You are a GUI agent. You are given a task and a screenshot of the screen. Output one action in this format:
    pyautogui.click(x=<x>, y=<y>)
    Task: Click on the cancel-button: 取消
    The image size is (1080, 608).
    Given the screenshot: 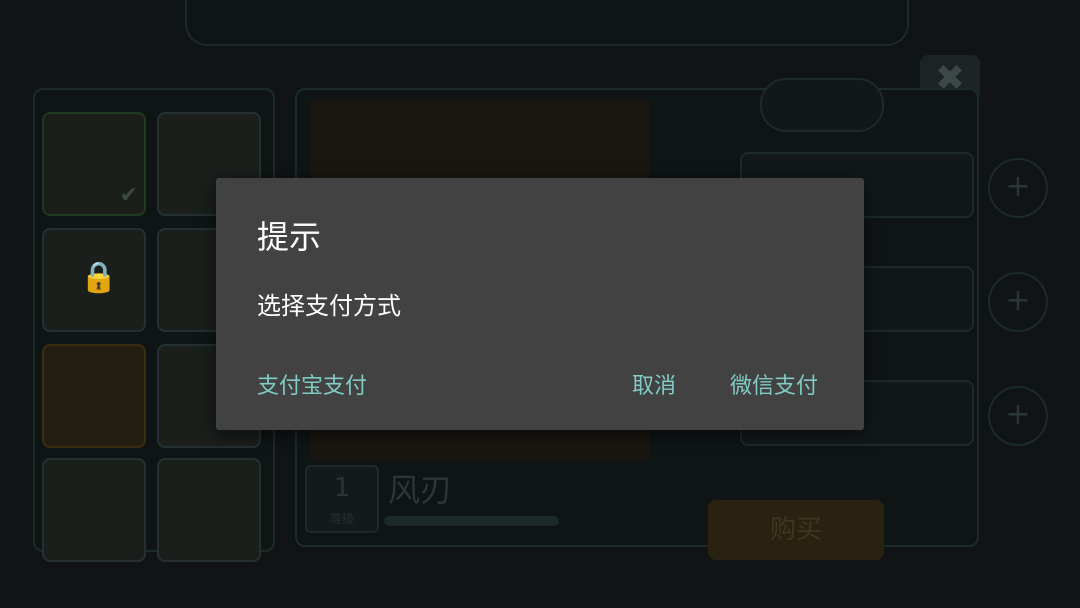 What is the action you would take?
    pyautogui.click(x=654, y=384)
    